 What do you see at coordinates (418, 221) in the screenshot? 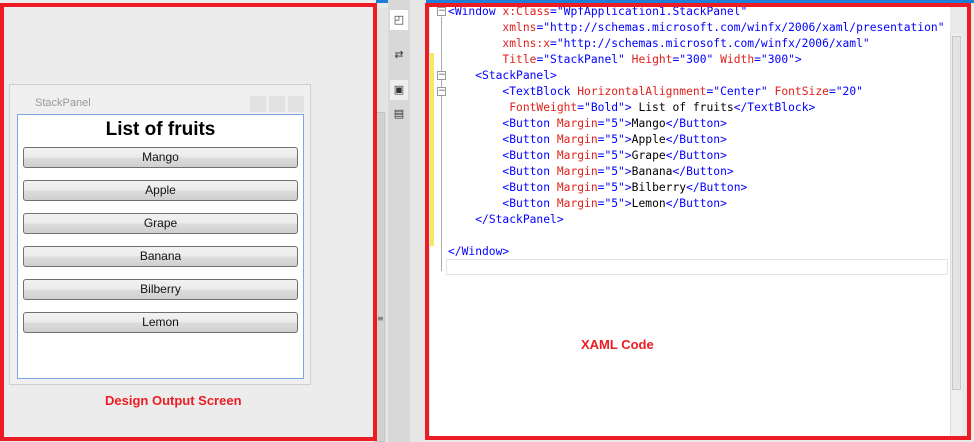
I see `pane-divider` at bounding box center [418, 221].